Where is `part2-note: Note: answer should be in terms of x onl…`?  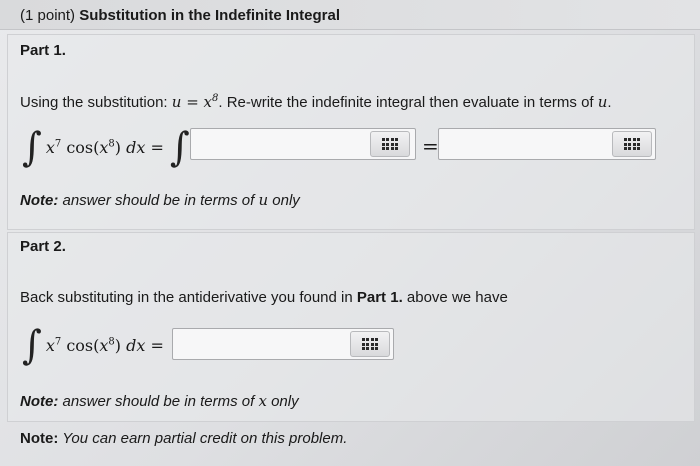 part2-note: Note: answer should be in terms of x onl… is located at coordinates (159, 401).